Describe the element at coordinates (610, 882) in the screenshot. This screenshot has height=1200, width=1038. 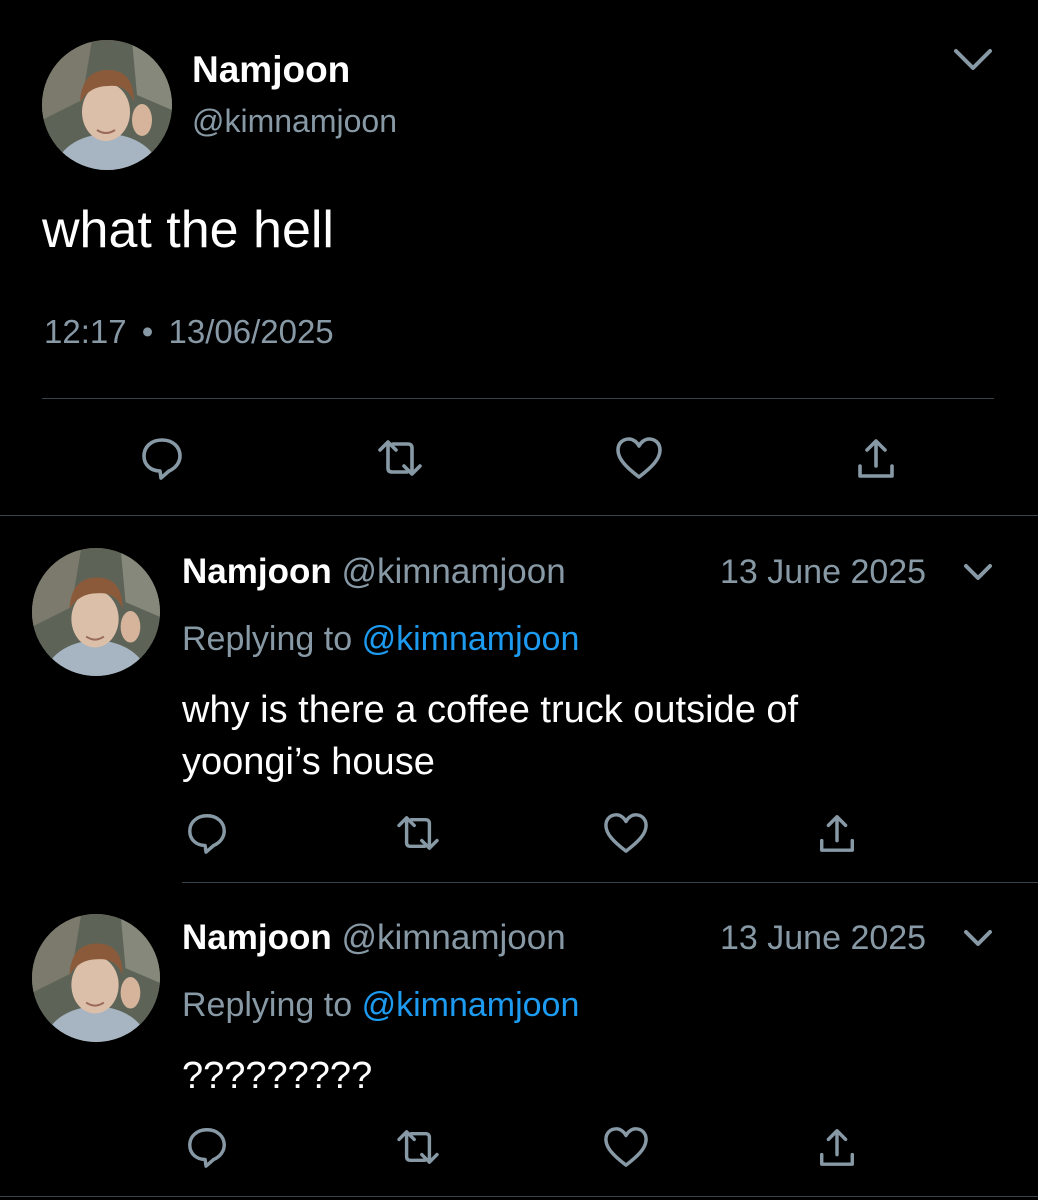
I see `reply-divider` at that location.